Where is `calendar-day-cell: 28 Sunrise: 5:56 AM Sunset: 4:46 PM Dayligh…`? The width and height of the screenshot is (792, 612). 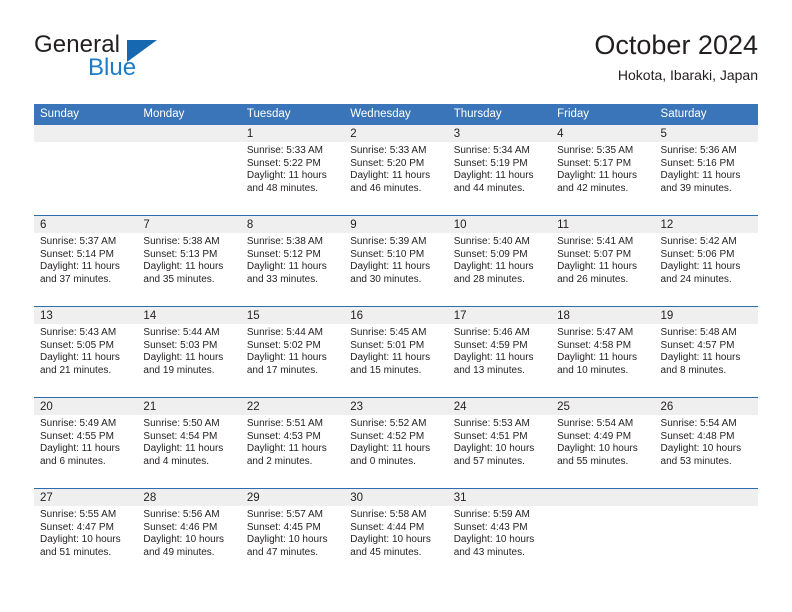
calendar-day-cell: 28 Sunrise: 5:56 AM Sunset: 4:46 PM Dayligh… is located at coordinates (189, 533).